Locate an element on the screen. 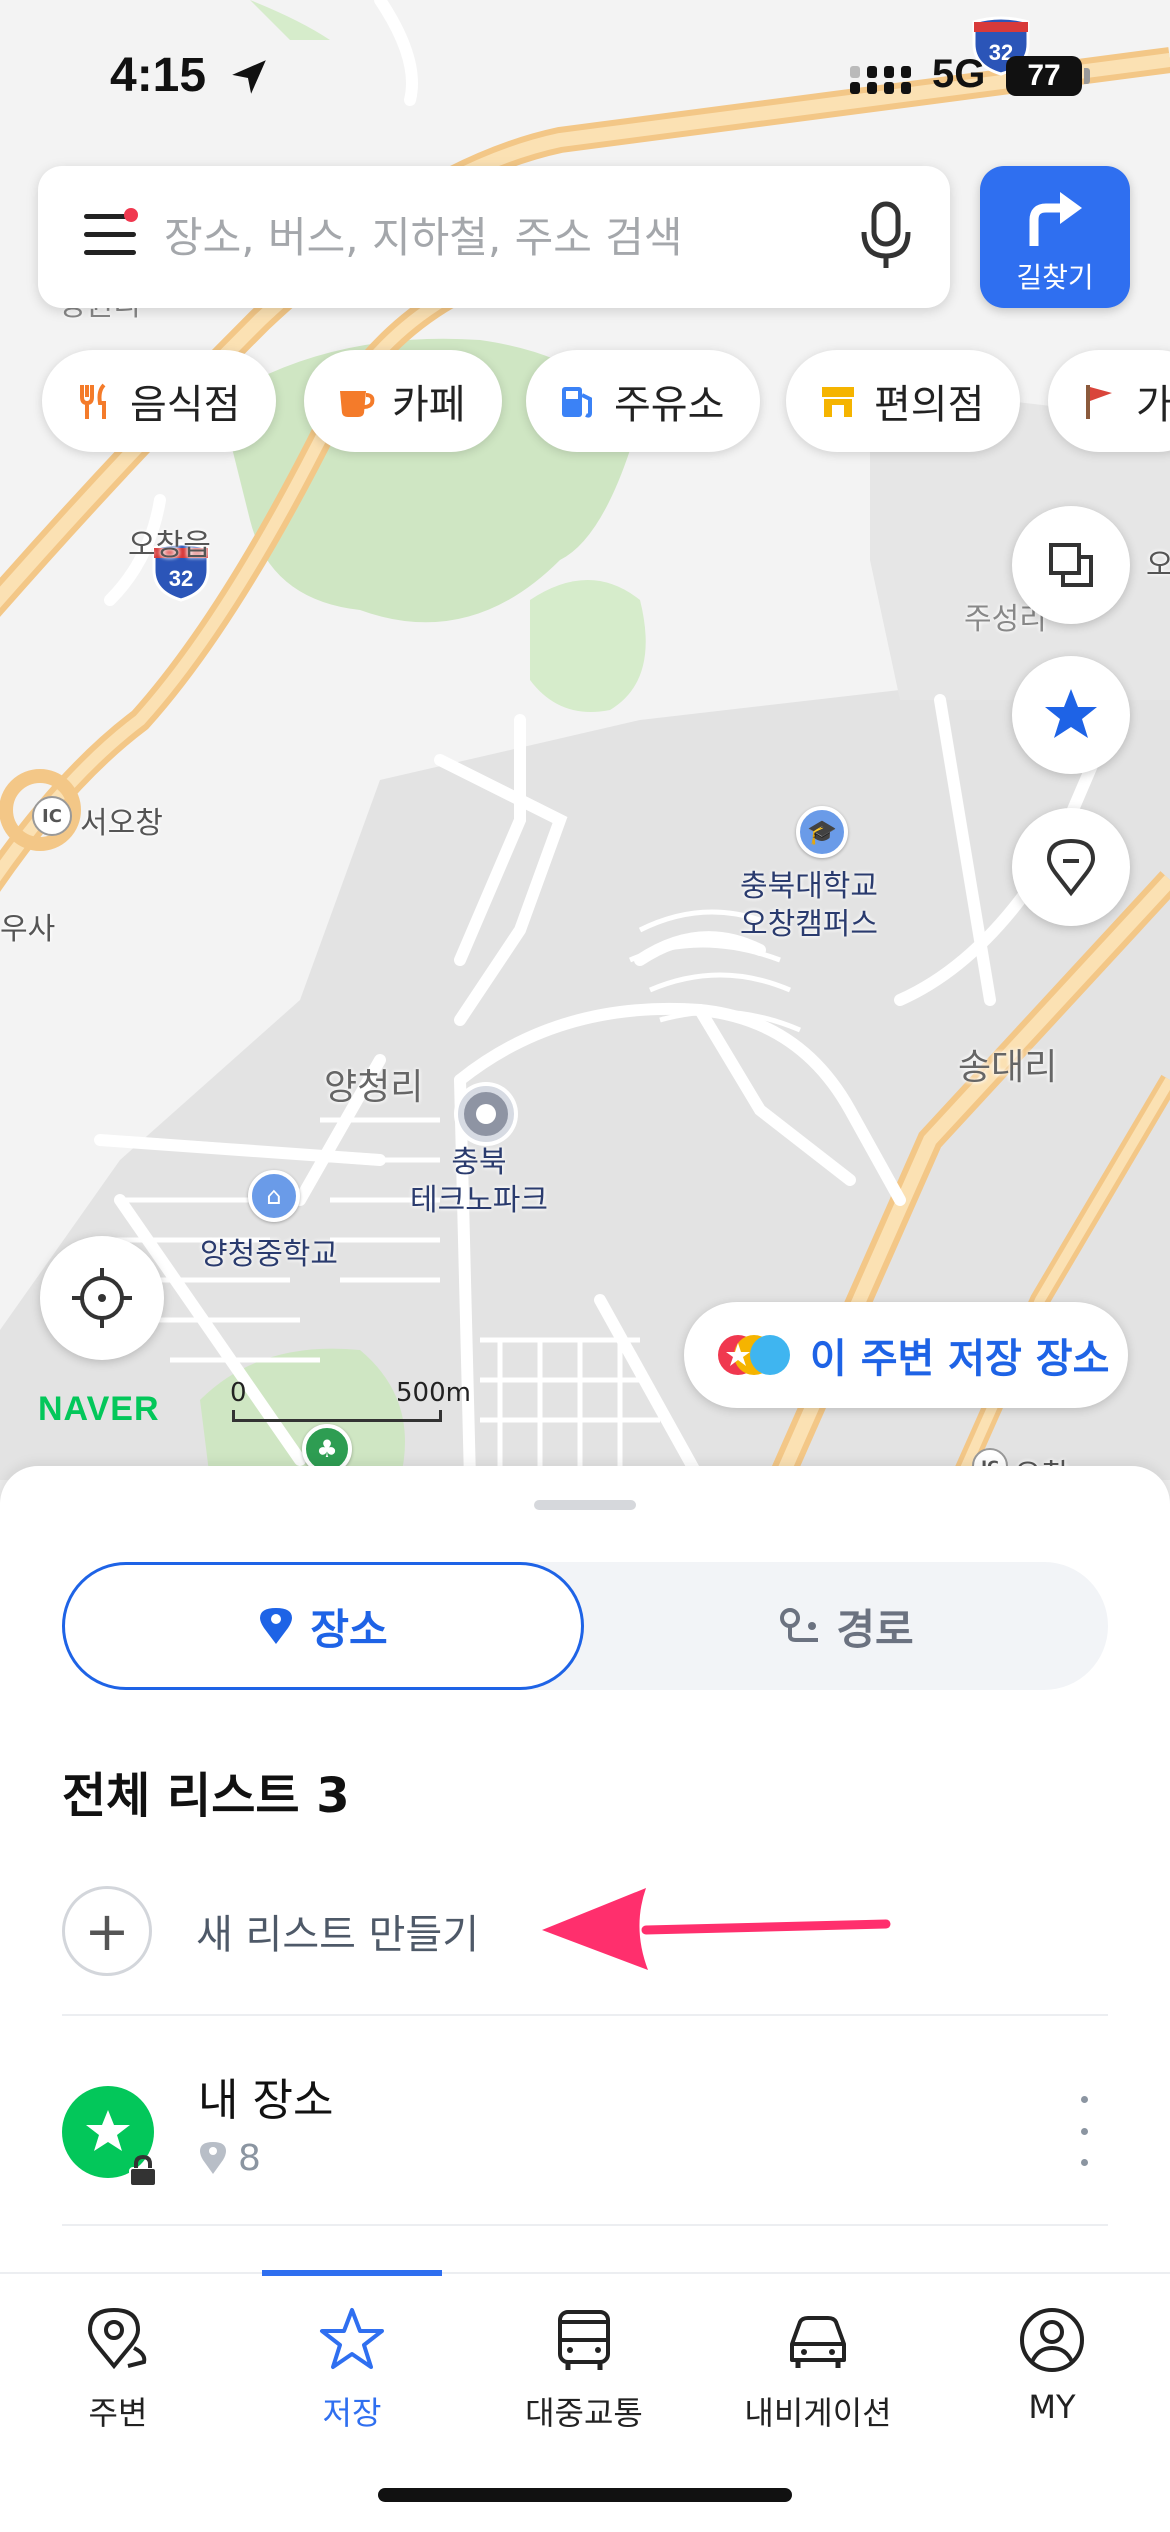 The width and height of the screenshot is (1170, 2532). nearby-saved-places-button: 이 주변 저장 장소 is located at coordinates (906, 1355).